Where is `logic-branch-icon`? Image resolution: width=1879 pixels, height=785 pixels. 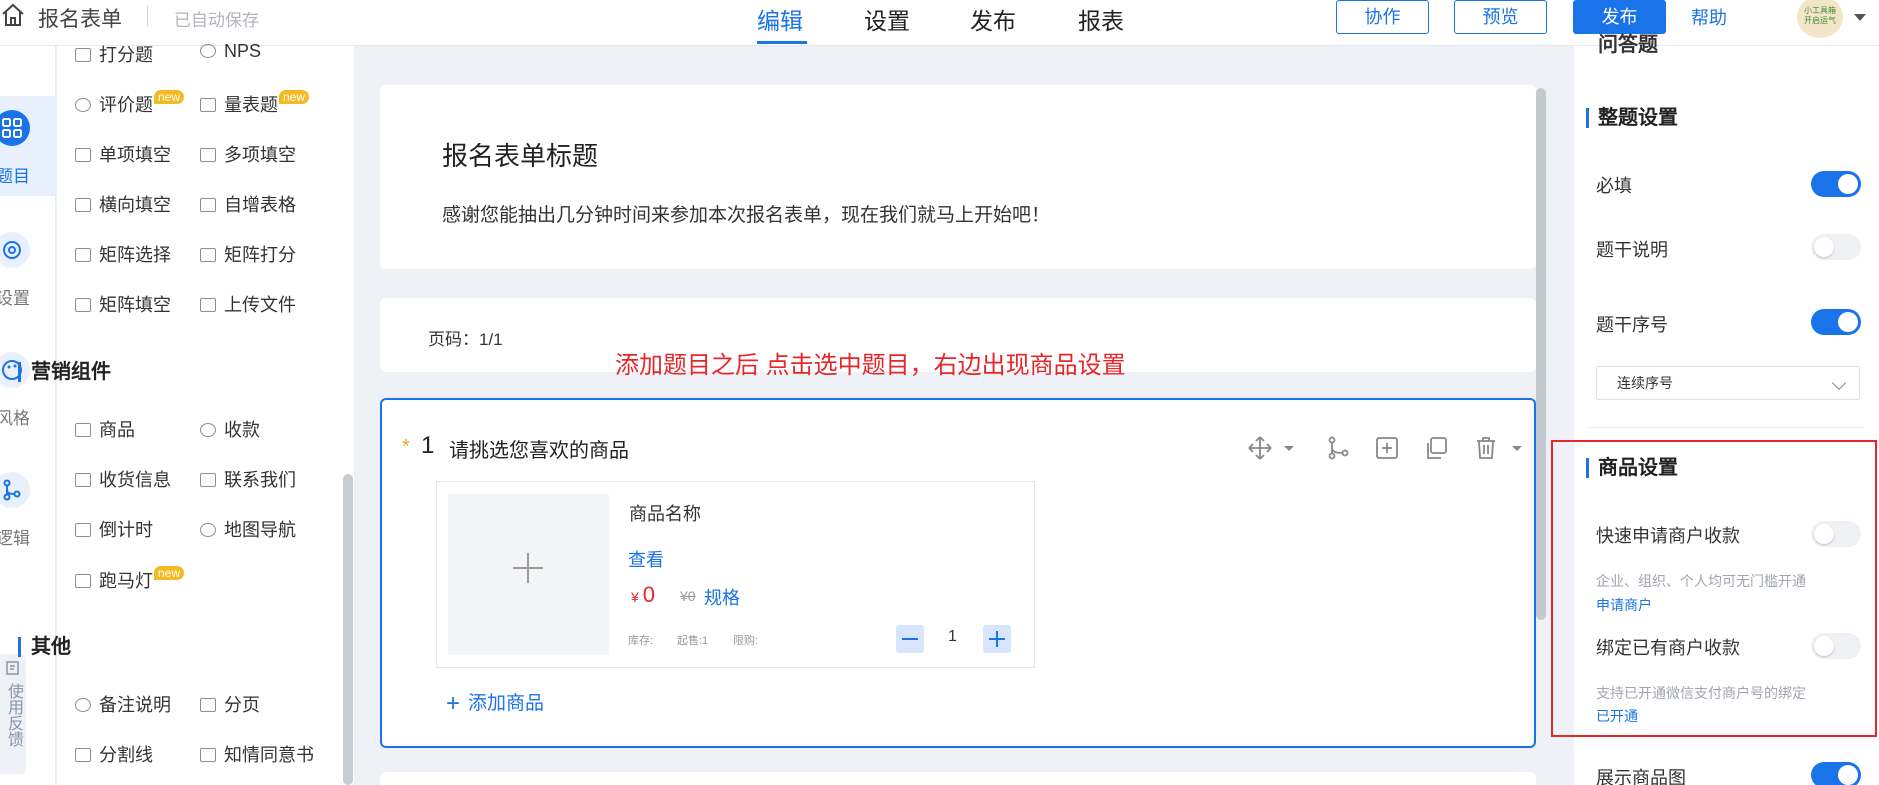 logic-branch-icon is located at coordinates (1338, 448).